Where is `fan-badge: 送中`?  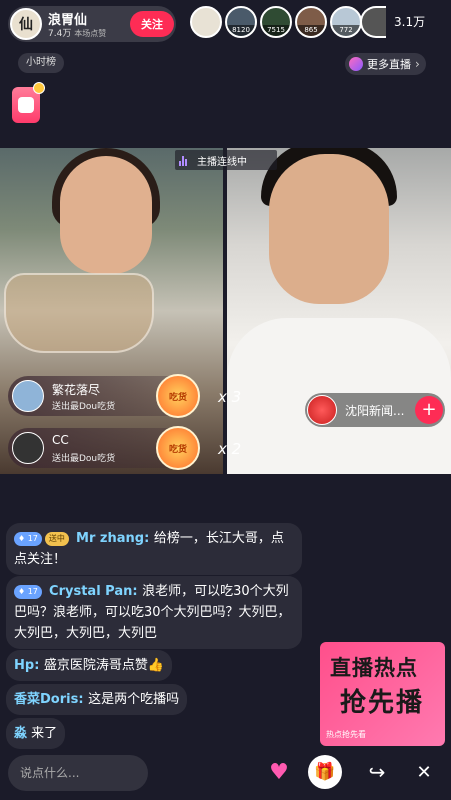 fan-badge: 送中 is located at coordinates (56, 538).